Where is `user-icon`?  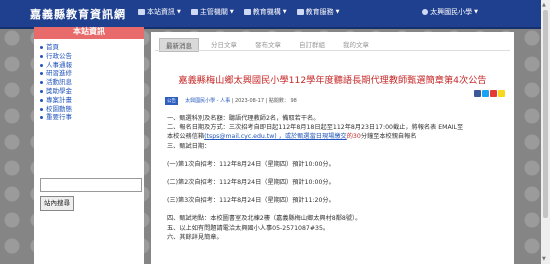 user-icon is located at coordinates (425, 12).